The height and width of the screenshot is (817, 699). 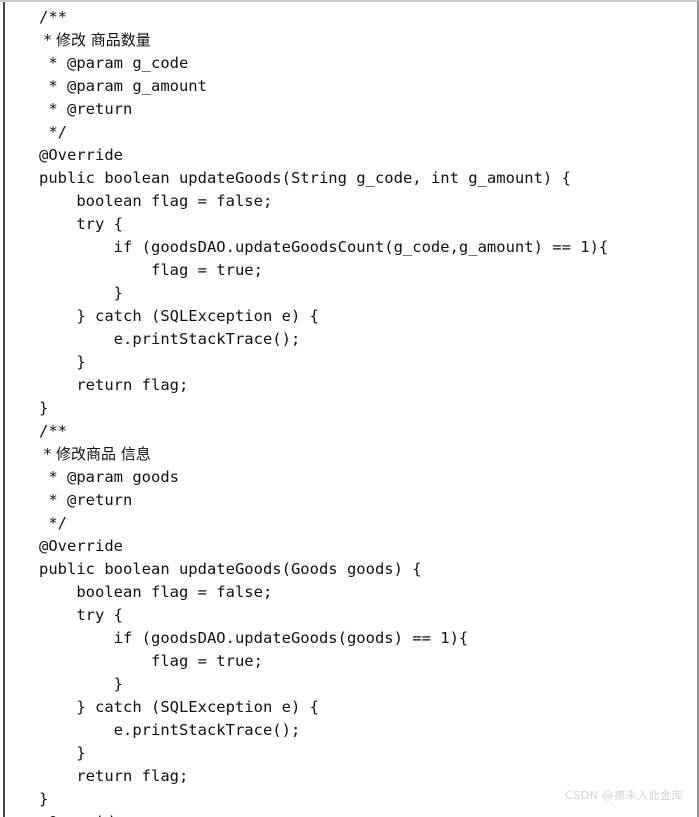 What do you see at coordinates (114, 63) in the screenshot?
I see `code-line: * @param g_code` at bounding box center [114, 63].